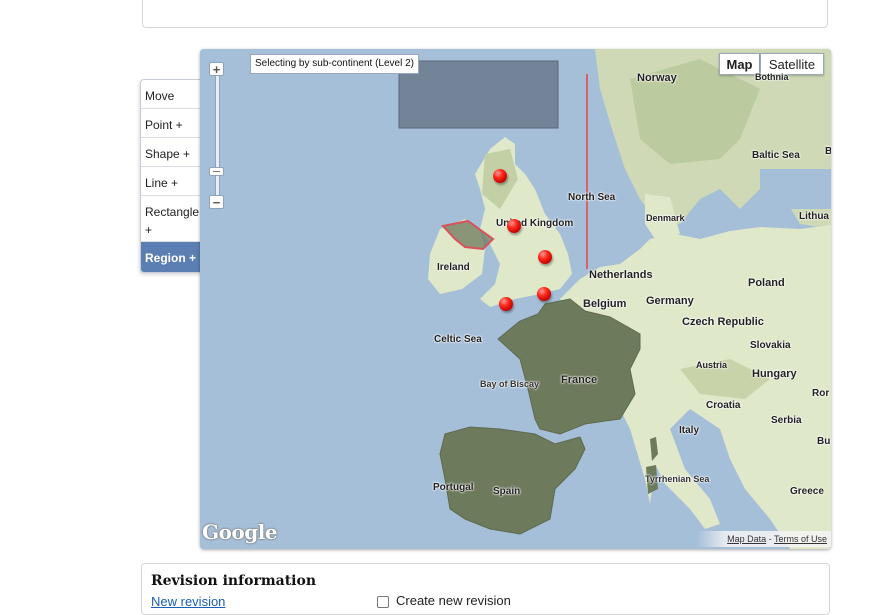 The height and width of the screenshot is (615, 870). Describe the element at coordinates (689, 430) in the screenshot. I see `label-italy: Italy` at that location.